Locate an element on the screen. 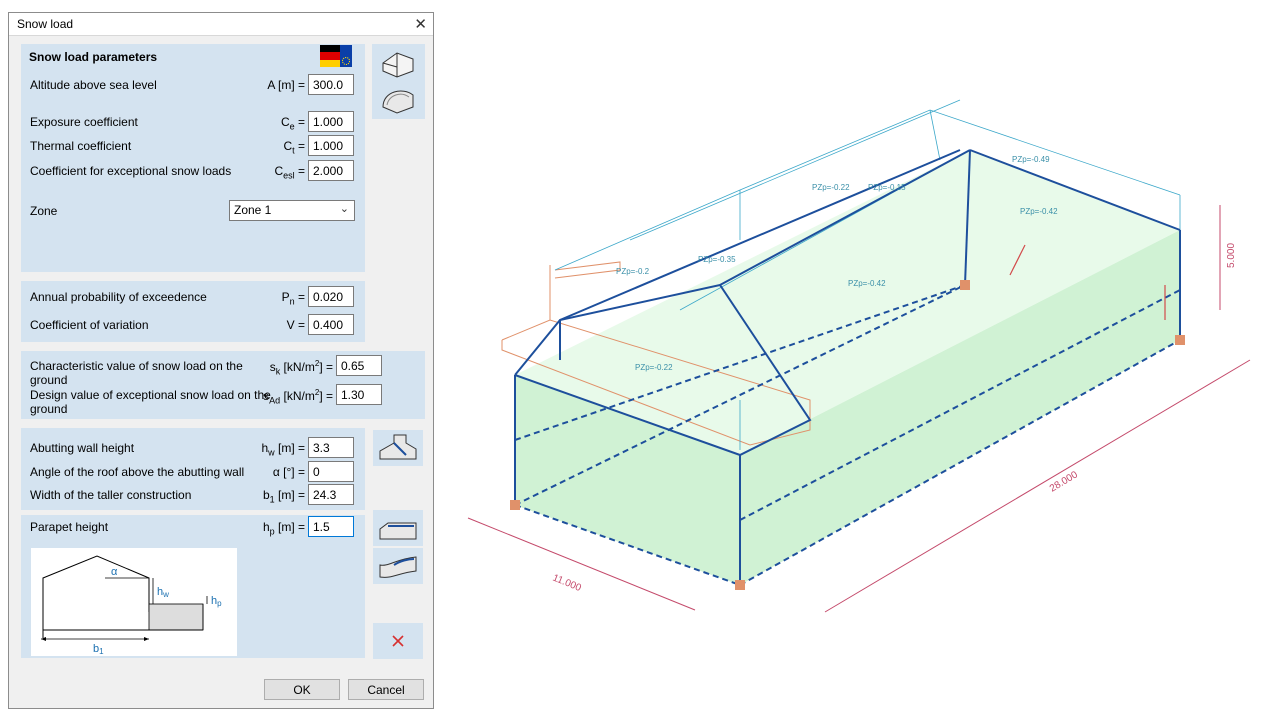 Image resolution: width=1280 pixels, height=725 pixels. exceptional-symbol: Cesl = is located at coordinates (289, 172).